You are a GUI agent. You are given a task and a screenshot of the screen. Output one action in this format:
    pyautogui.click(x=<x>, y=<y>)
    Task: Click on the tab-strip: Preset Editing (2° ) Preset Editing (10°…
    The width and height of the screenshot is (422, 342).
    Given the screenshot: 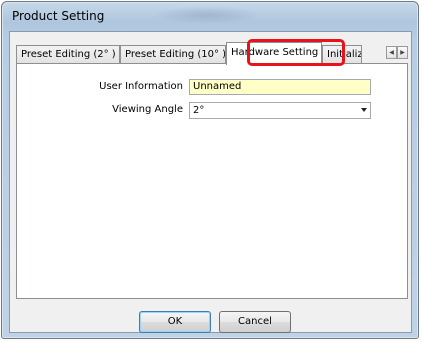 What is the action you would take?
    pyautogui.click(x=212, y=53)
    